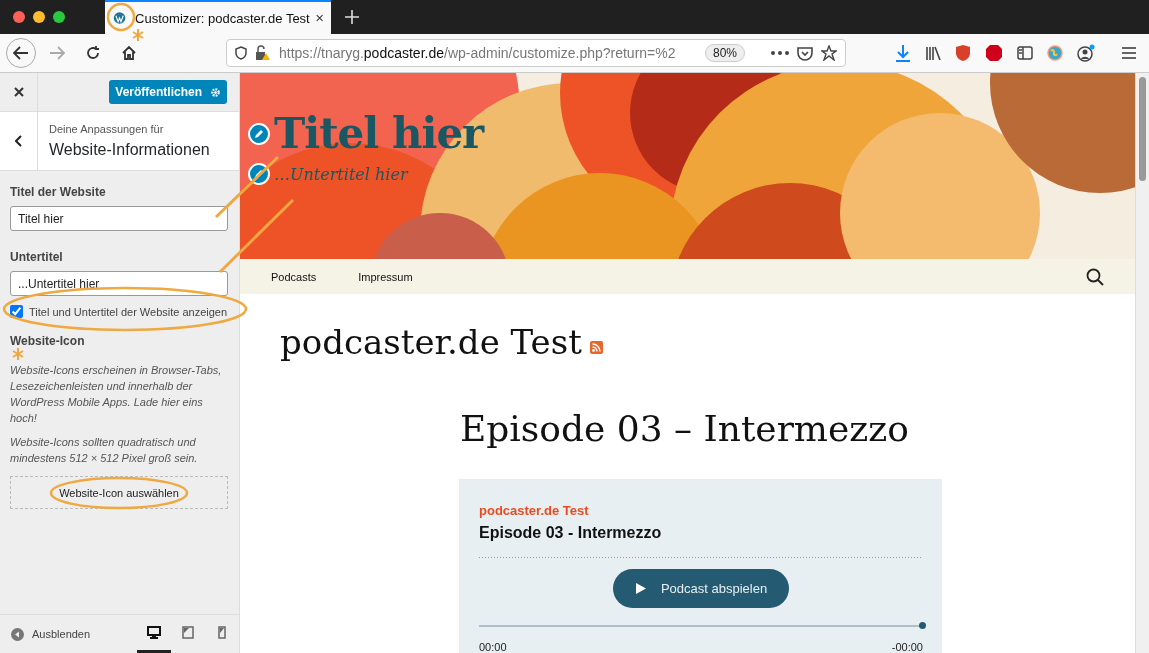 The height and width of the screenshot is (653, 1149). Describe the element at coordinates (596, 347) in the screenshot. I see `rss-icon` at that location.